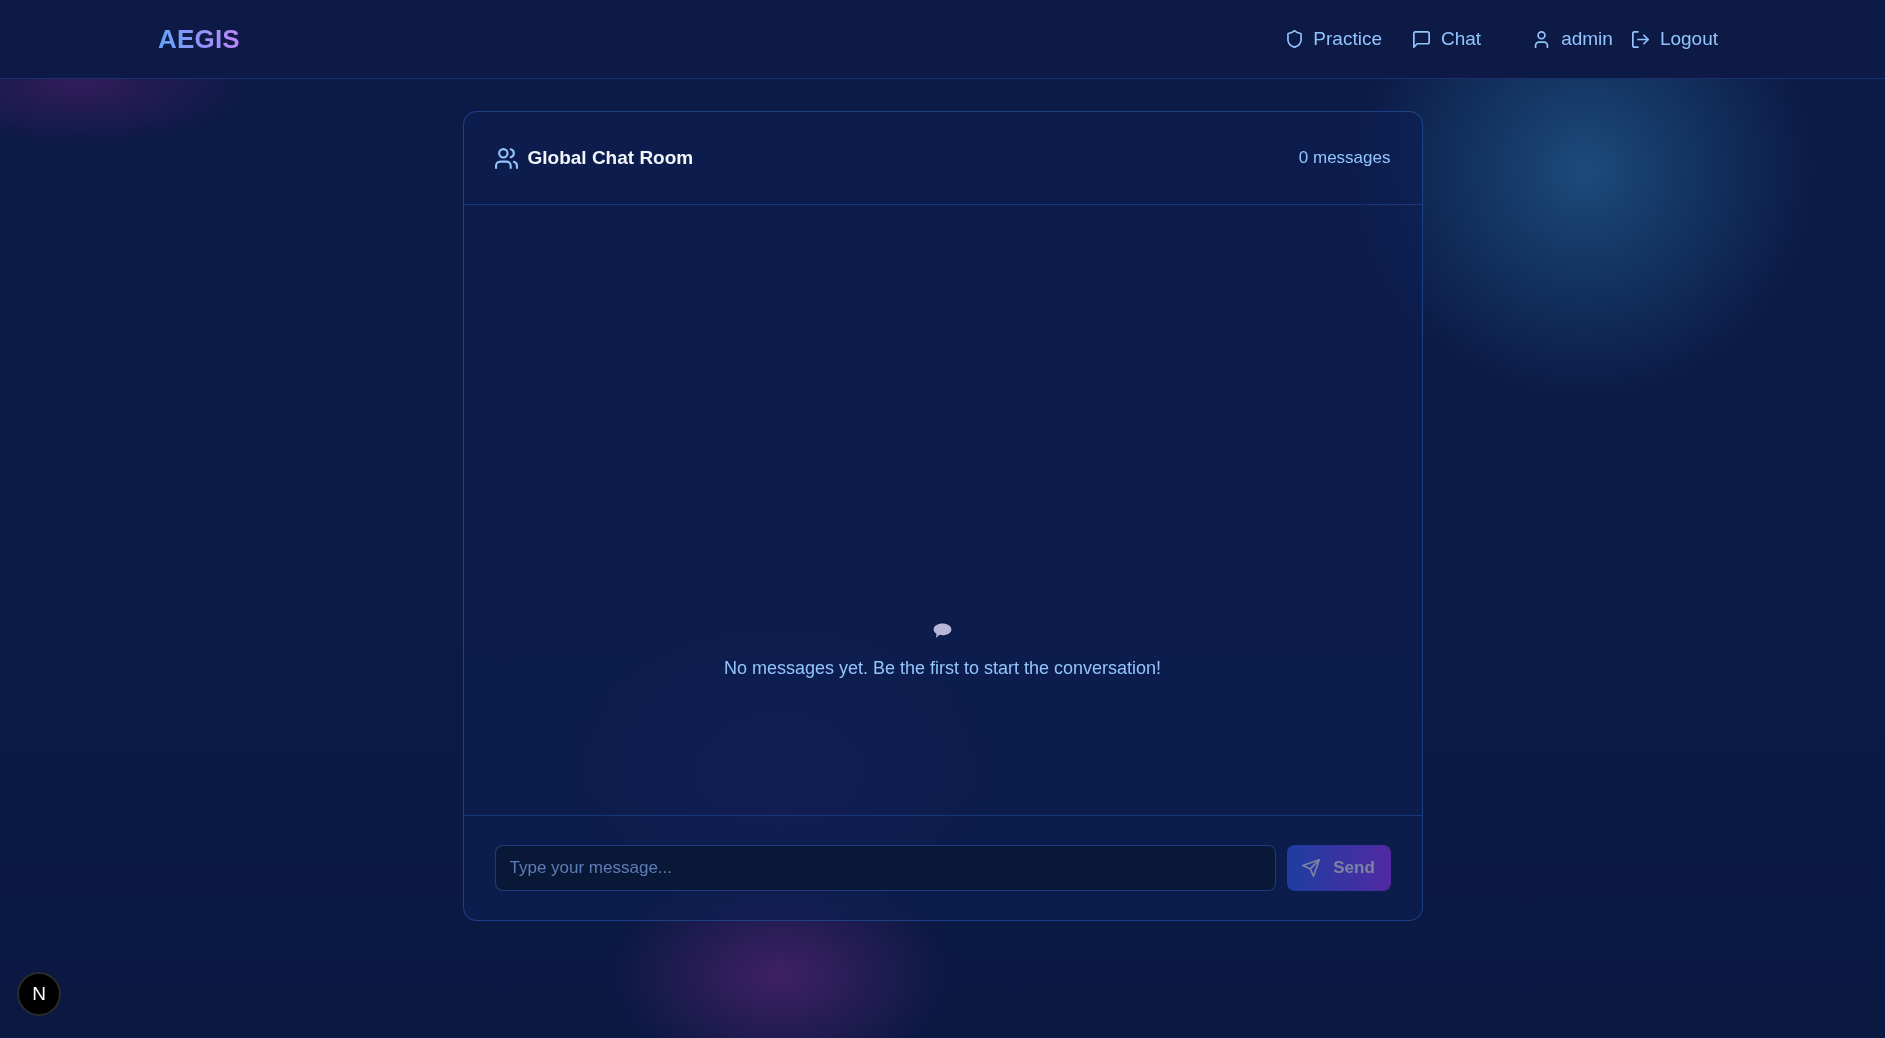 The image size is (1885, 1038). What do you see at coordinates (1587, 39) in the screenshot?
I see `username: admin` at bounding box center [1587, 39].